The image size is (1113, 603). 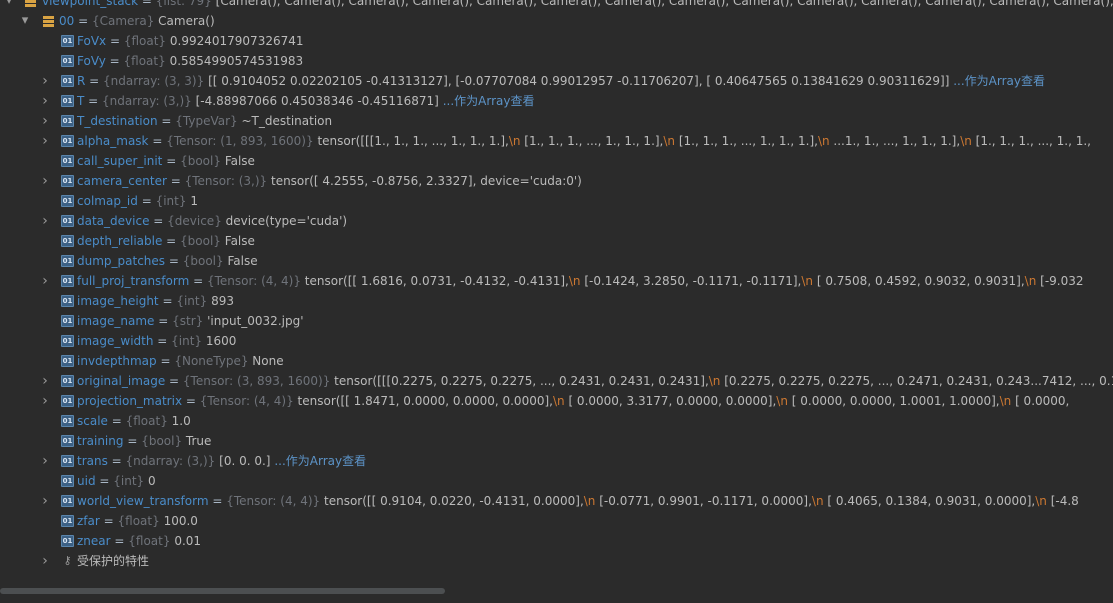 I want to click on tree-row-text: T_destination = {TypeVar} ~T_destination, so click(x=204, y=121).